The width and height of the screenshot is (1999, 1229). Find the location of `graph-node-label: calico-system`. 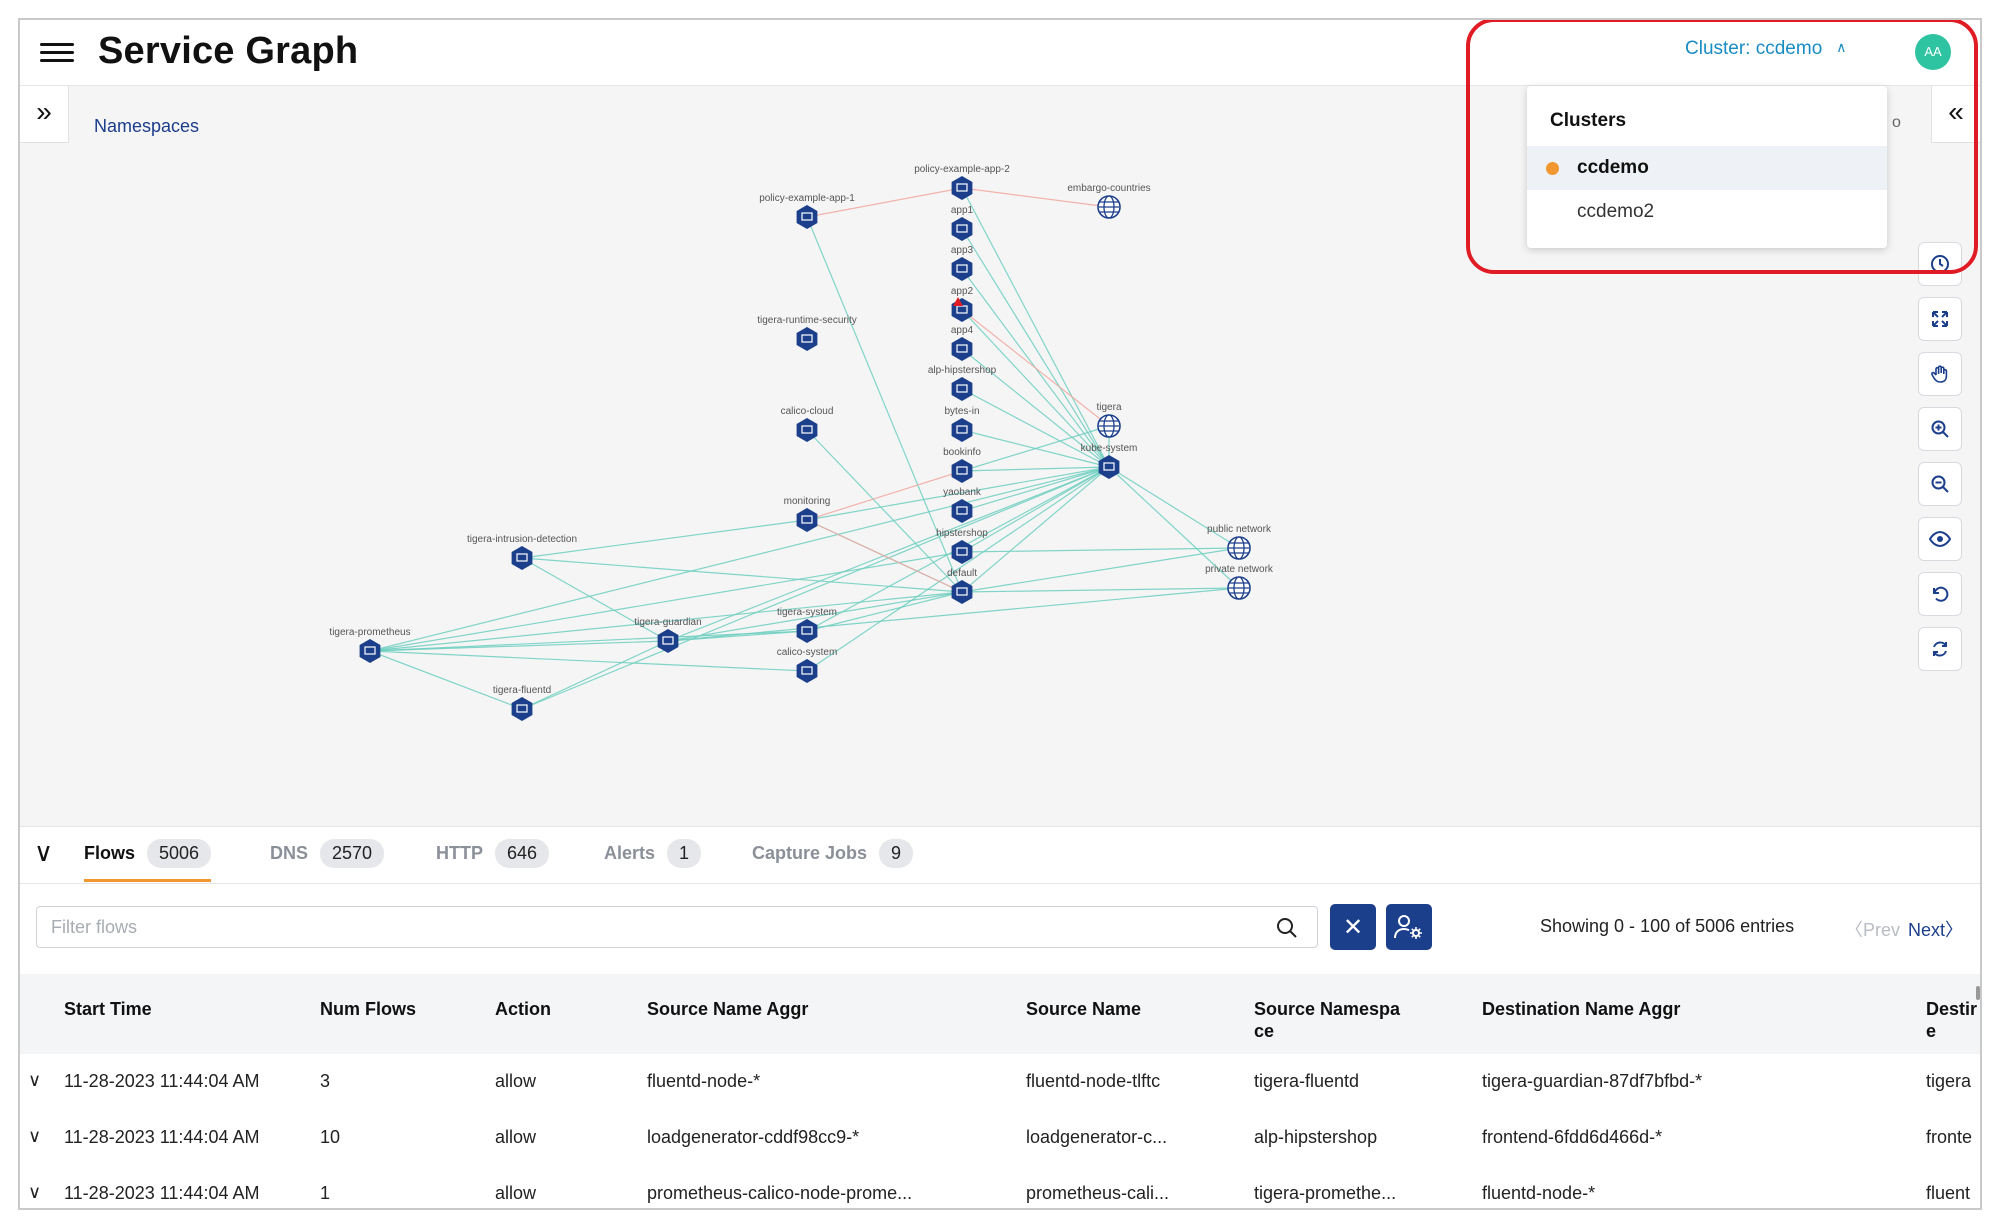

graph-node-label: calico-system is located at coordinates (807, 652).